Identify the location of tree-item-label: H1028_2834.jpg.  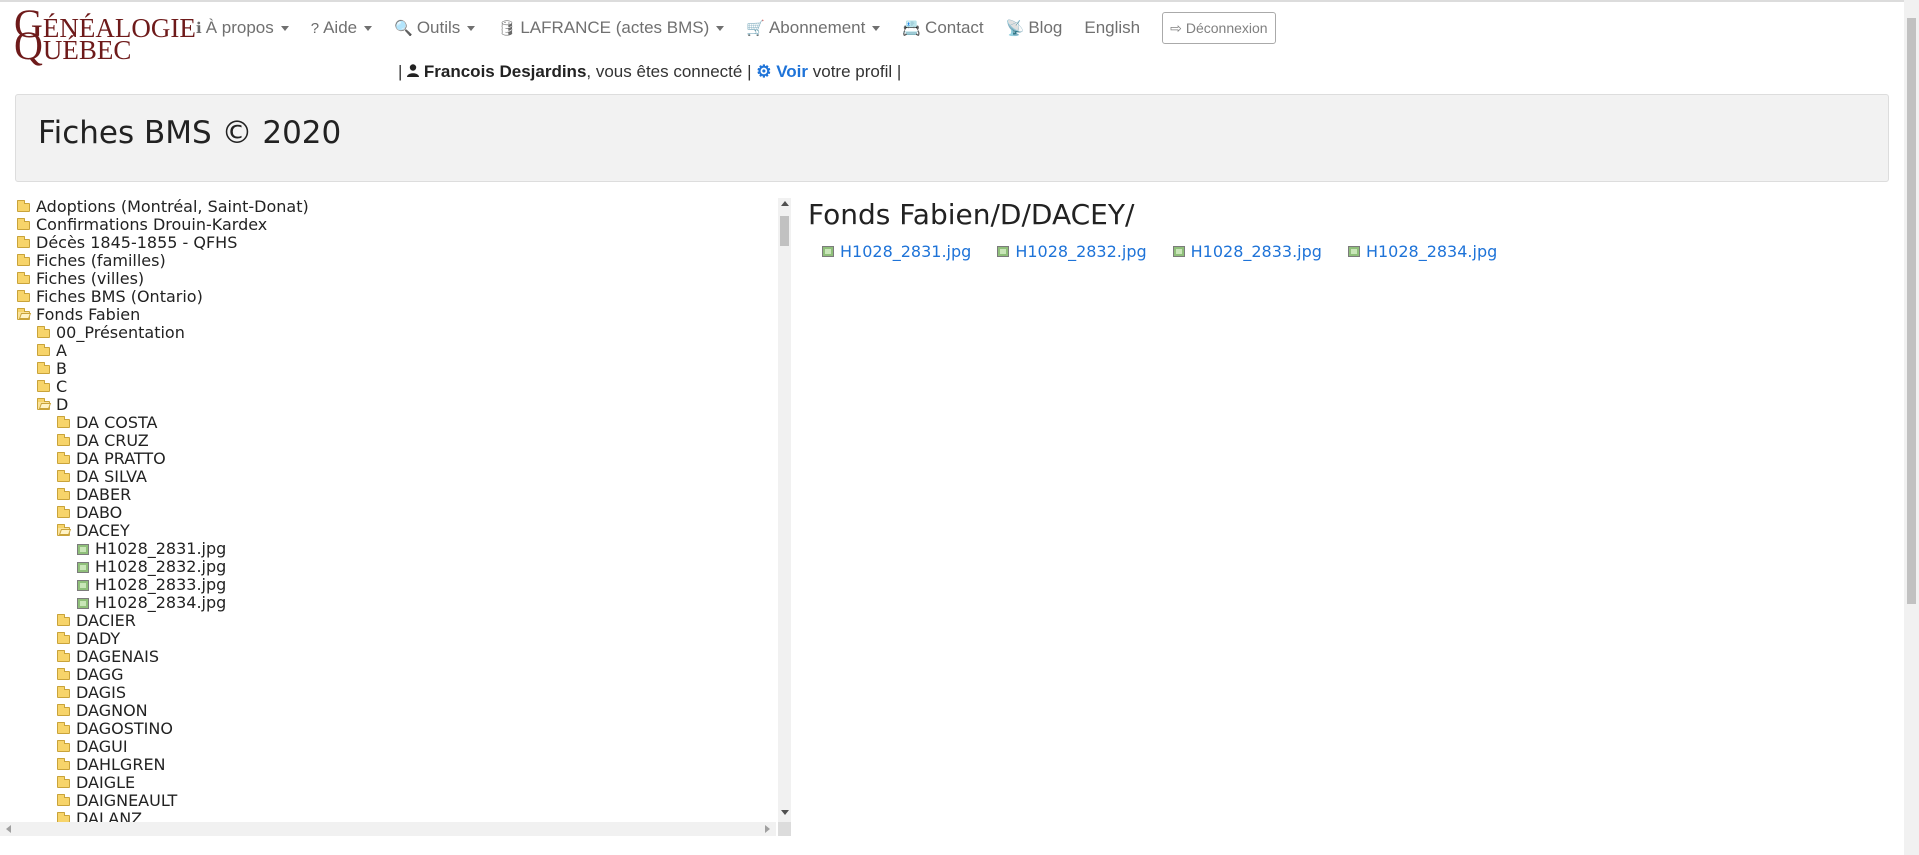
(161, 602).